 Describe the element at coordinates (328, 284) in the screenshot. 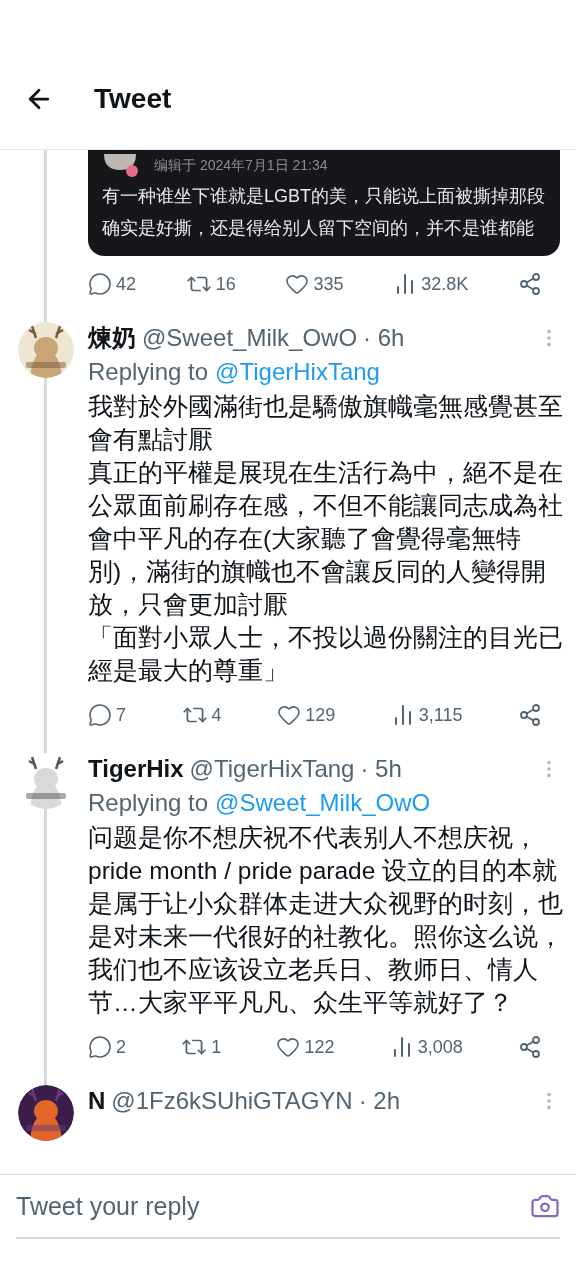

I see `like-count: 335` at that location.